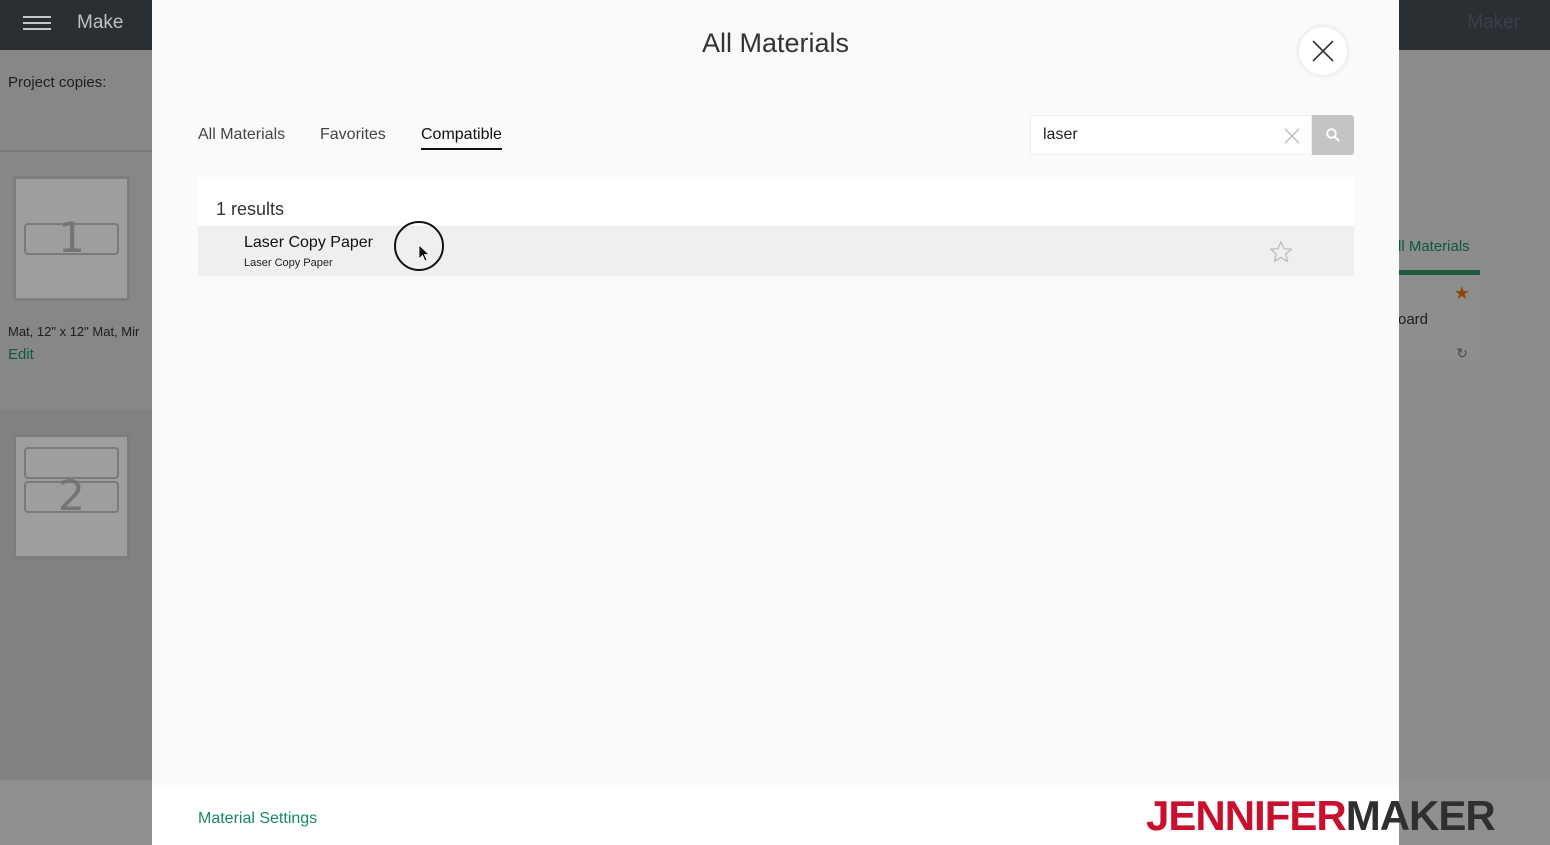 This screenshot has height=845, width=1550. I want to click on mat-number: 1, so click(71, 237).